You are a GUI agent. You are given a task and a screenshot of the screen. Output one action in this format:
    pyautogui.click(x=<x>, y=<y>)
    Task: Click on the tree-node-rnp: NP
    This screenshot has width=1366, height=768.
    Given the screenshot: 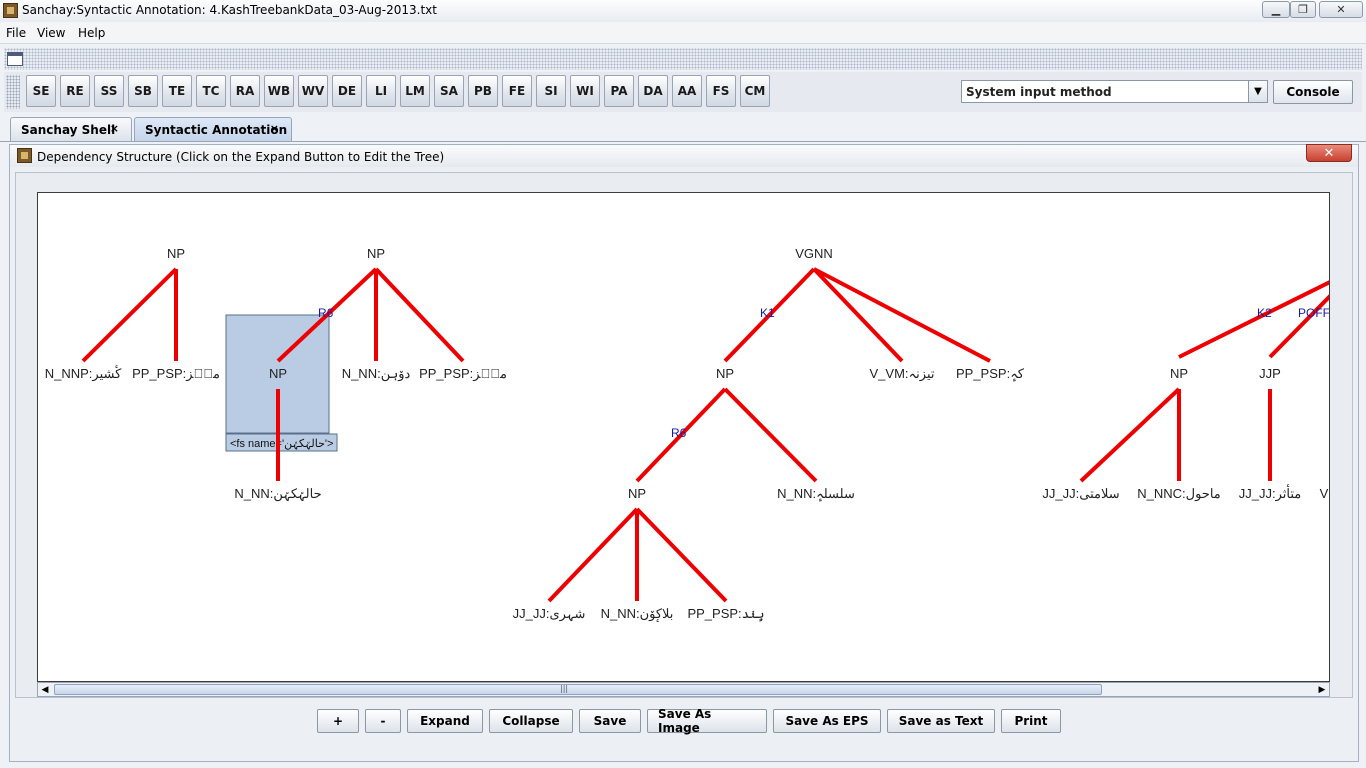 What is the action you would take?
    pyautogui.click(x=1179, y=373)
    